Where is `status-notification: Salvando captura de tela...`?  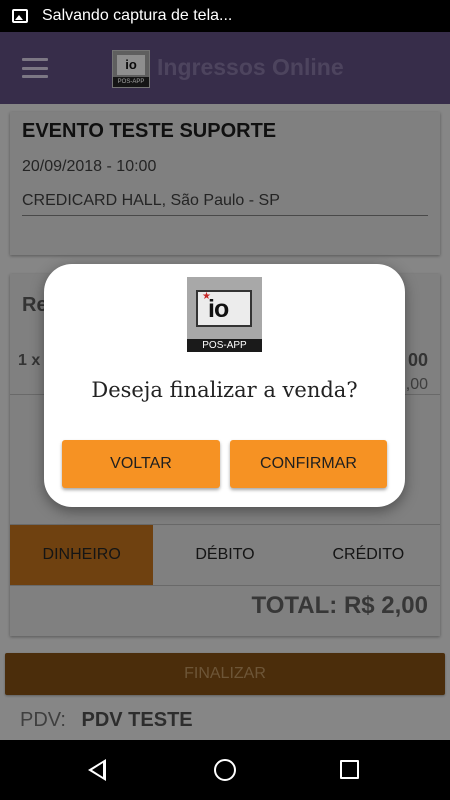 status-notification: Salvando captura de tela... is located at coordinates (137, 15).